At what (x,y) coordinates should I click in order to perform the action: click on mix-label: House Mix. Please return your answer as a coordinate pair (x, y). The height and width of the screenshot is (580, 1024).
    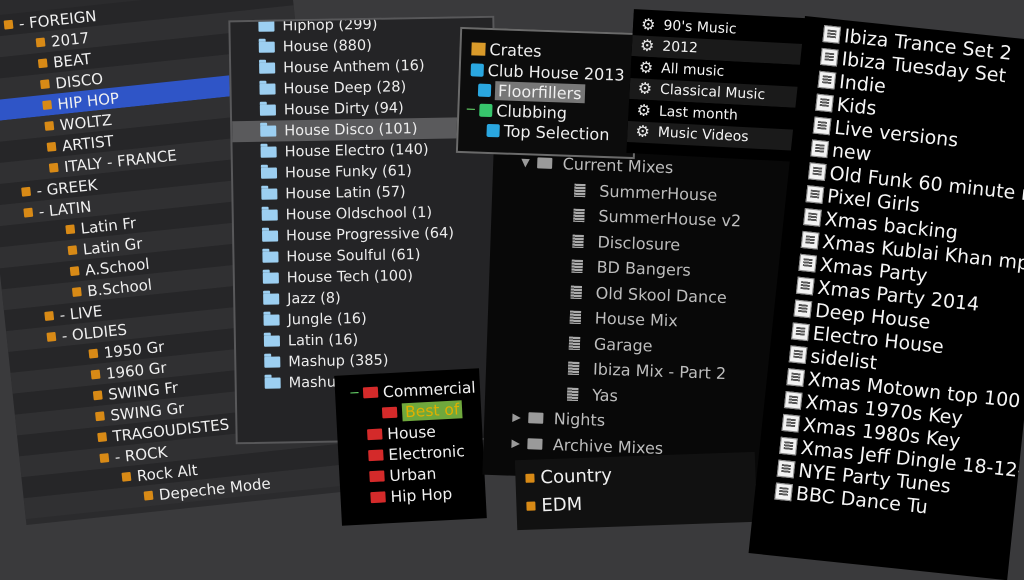
    Looking at the image, I should click on (636, 319).